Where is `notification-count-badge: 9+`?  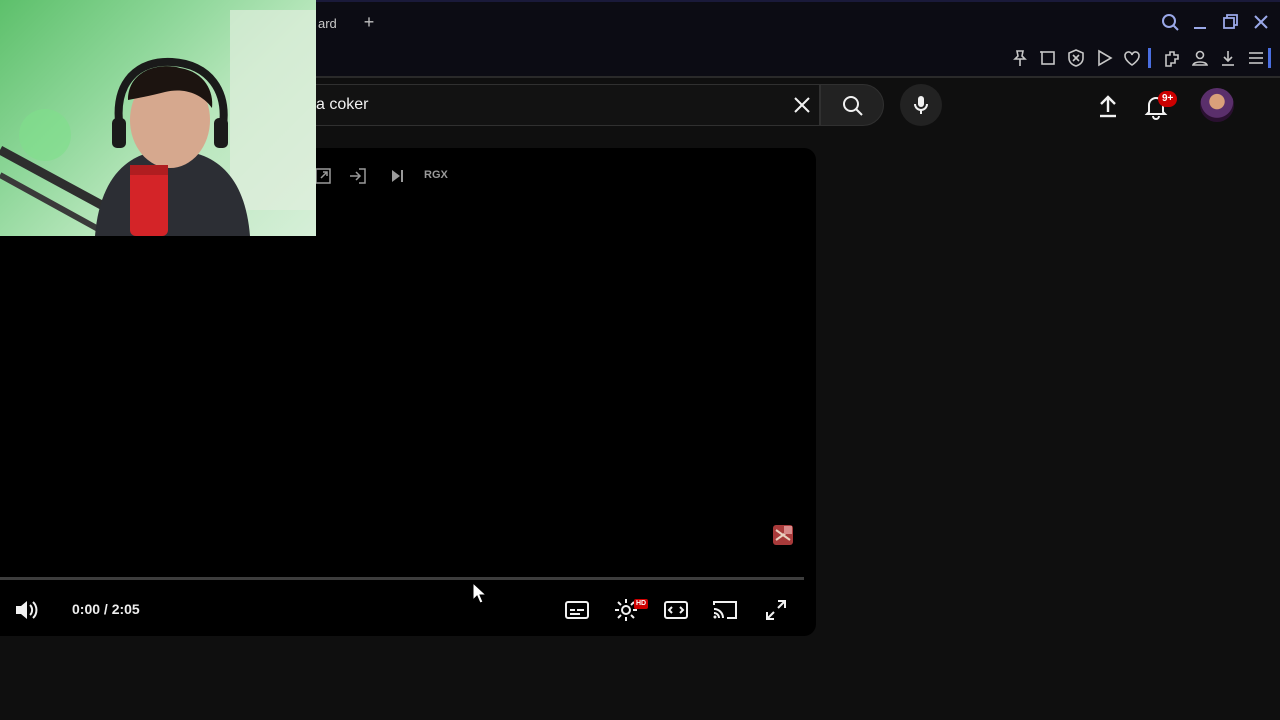 notification-count-badge: 9+ is located at coordinates (1168, 99).